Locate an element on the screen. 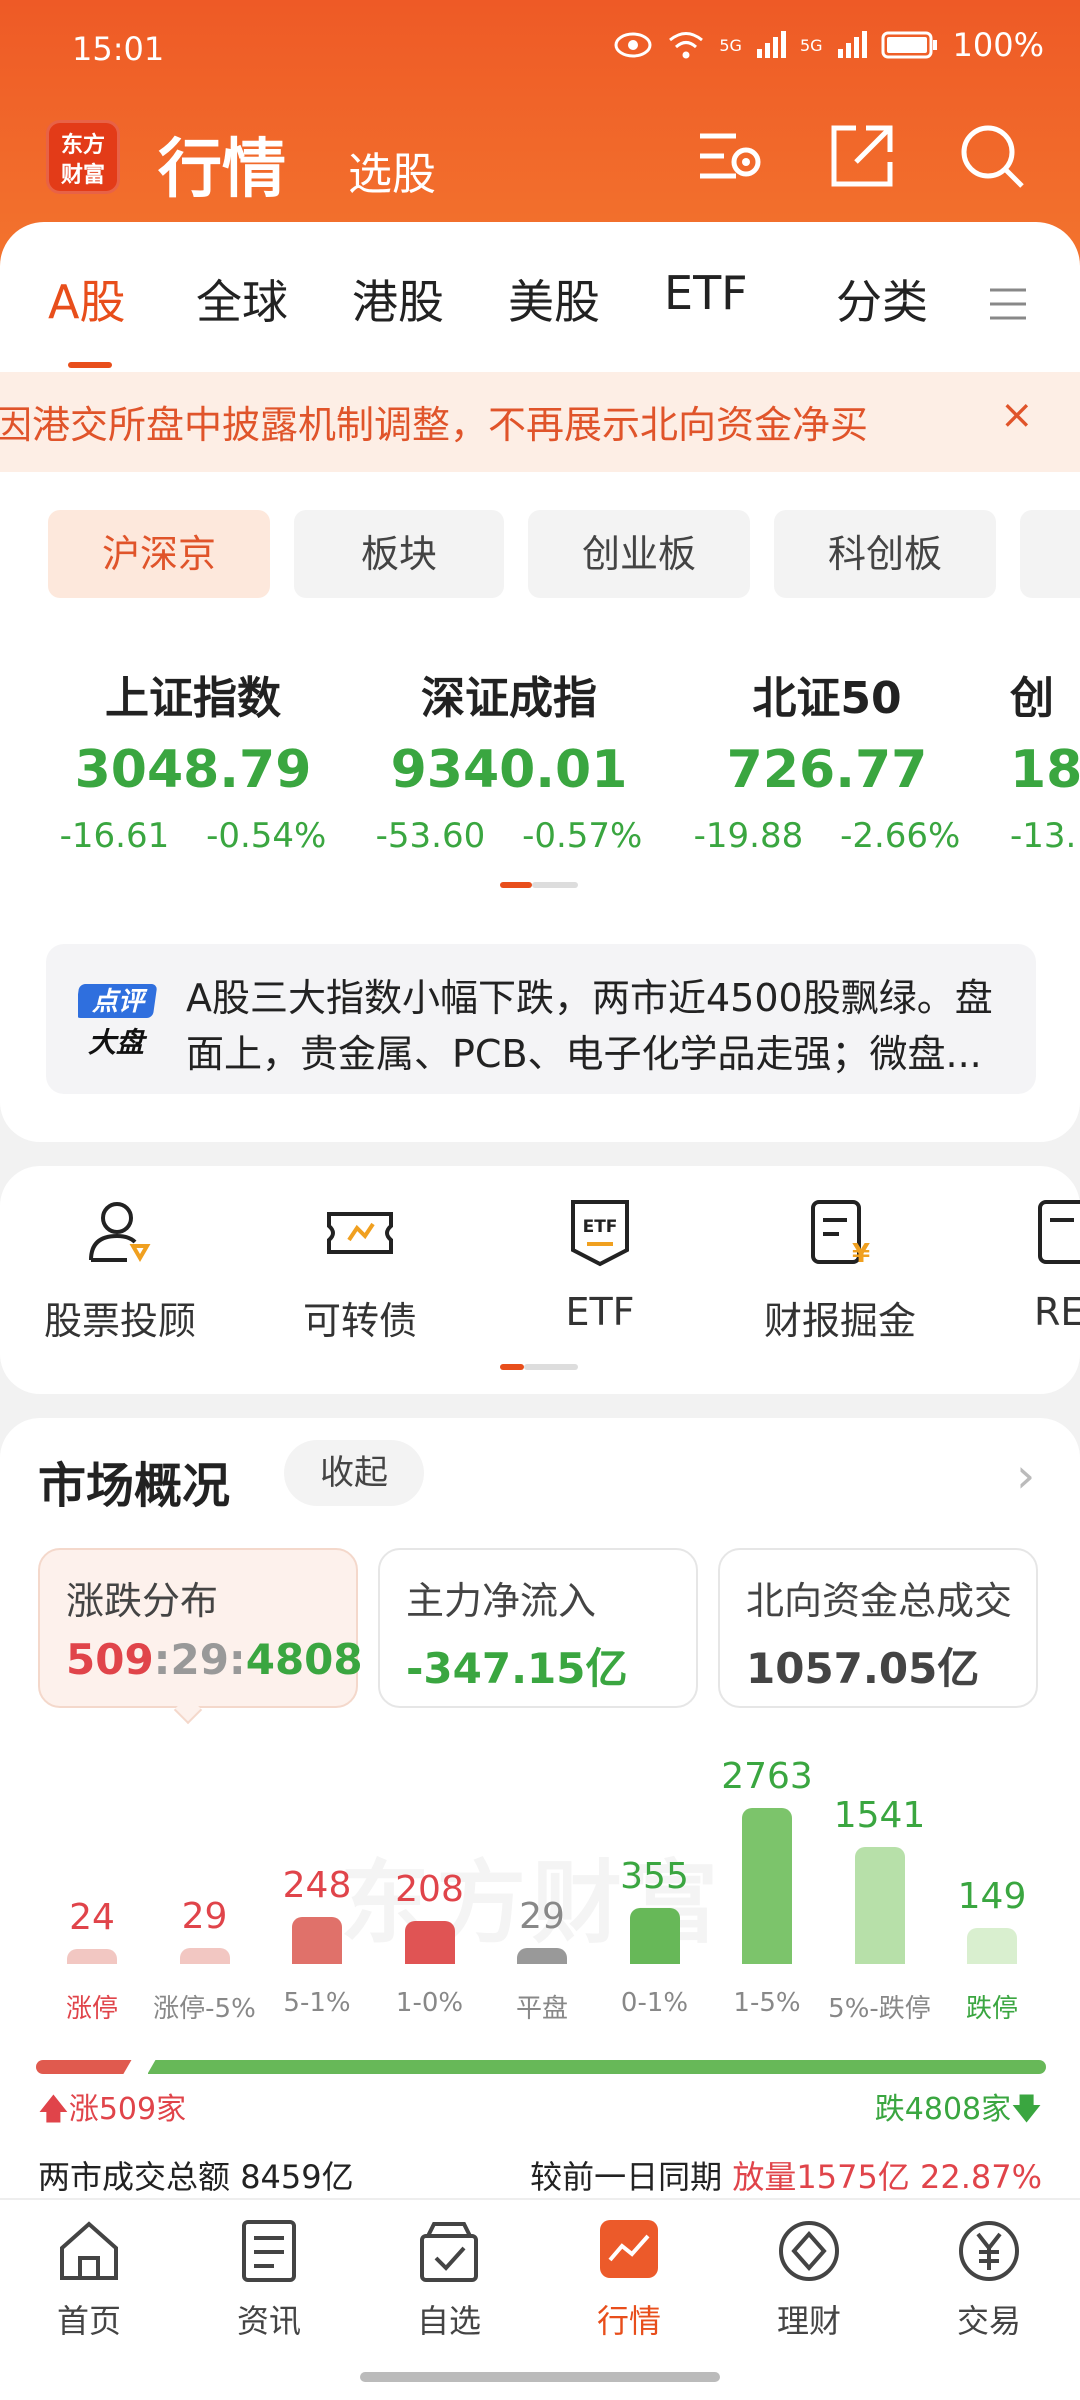 The height and width of the screenshot is (2400, 1080). stock-picker-tab: 选股 is located at coordinates (392, 170).